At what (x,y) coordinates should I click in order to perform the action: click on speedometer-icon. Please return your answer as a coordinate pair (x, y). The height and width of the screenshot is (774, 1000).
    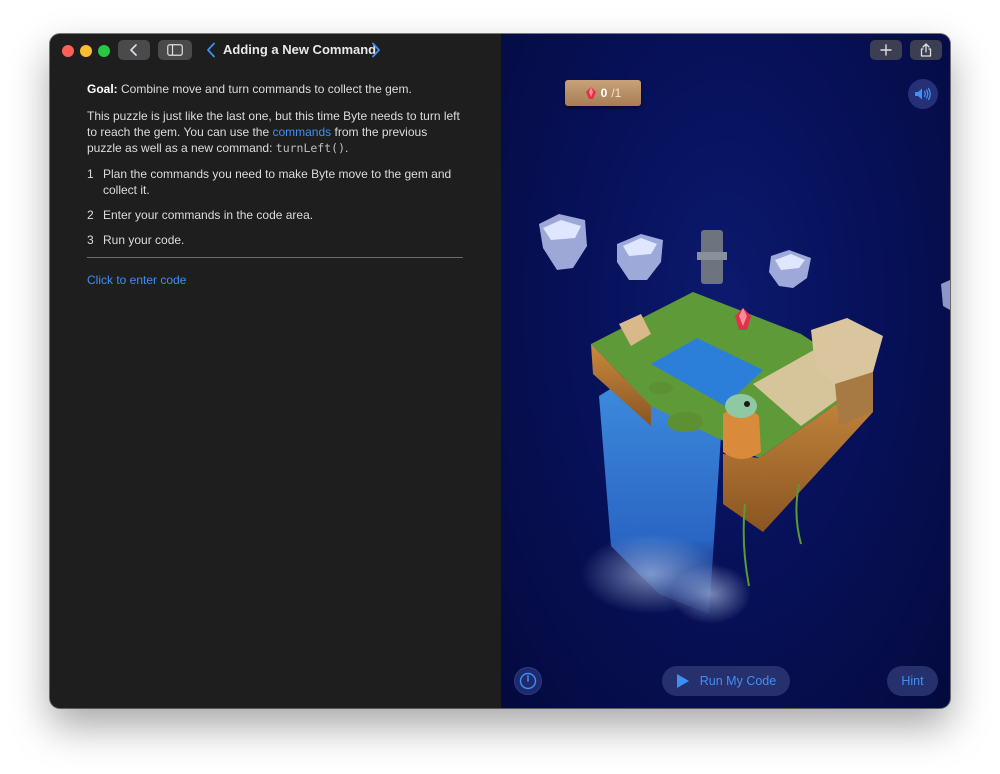
    Looking at the image, I should click on (528, 681).